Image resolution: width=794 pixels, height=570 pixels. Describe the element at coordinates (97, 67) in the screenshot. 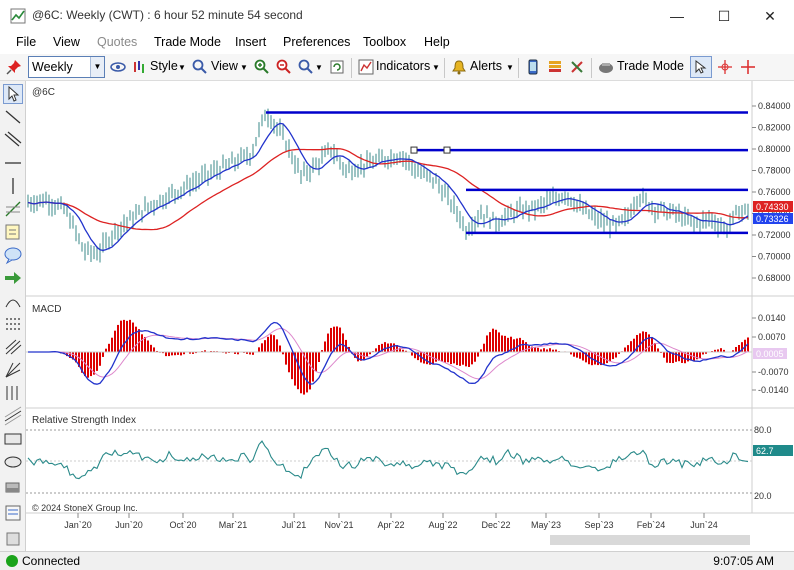

I see `chevron-down-icon: ▼` at that location.